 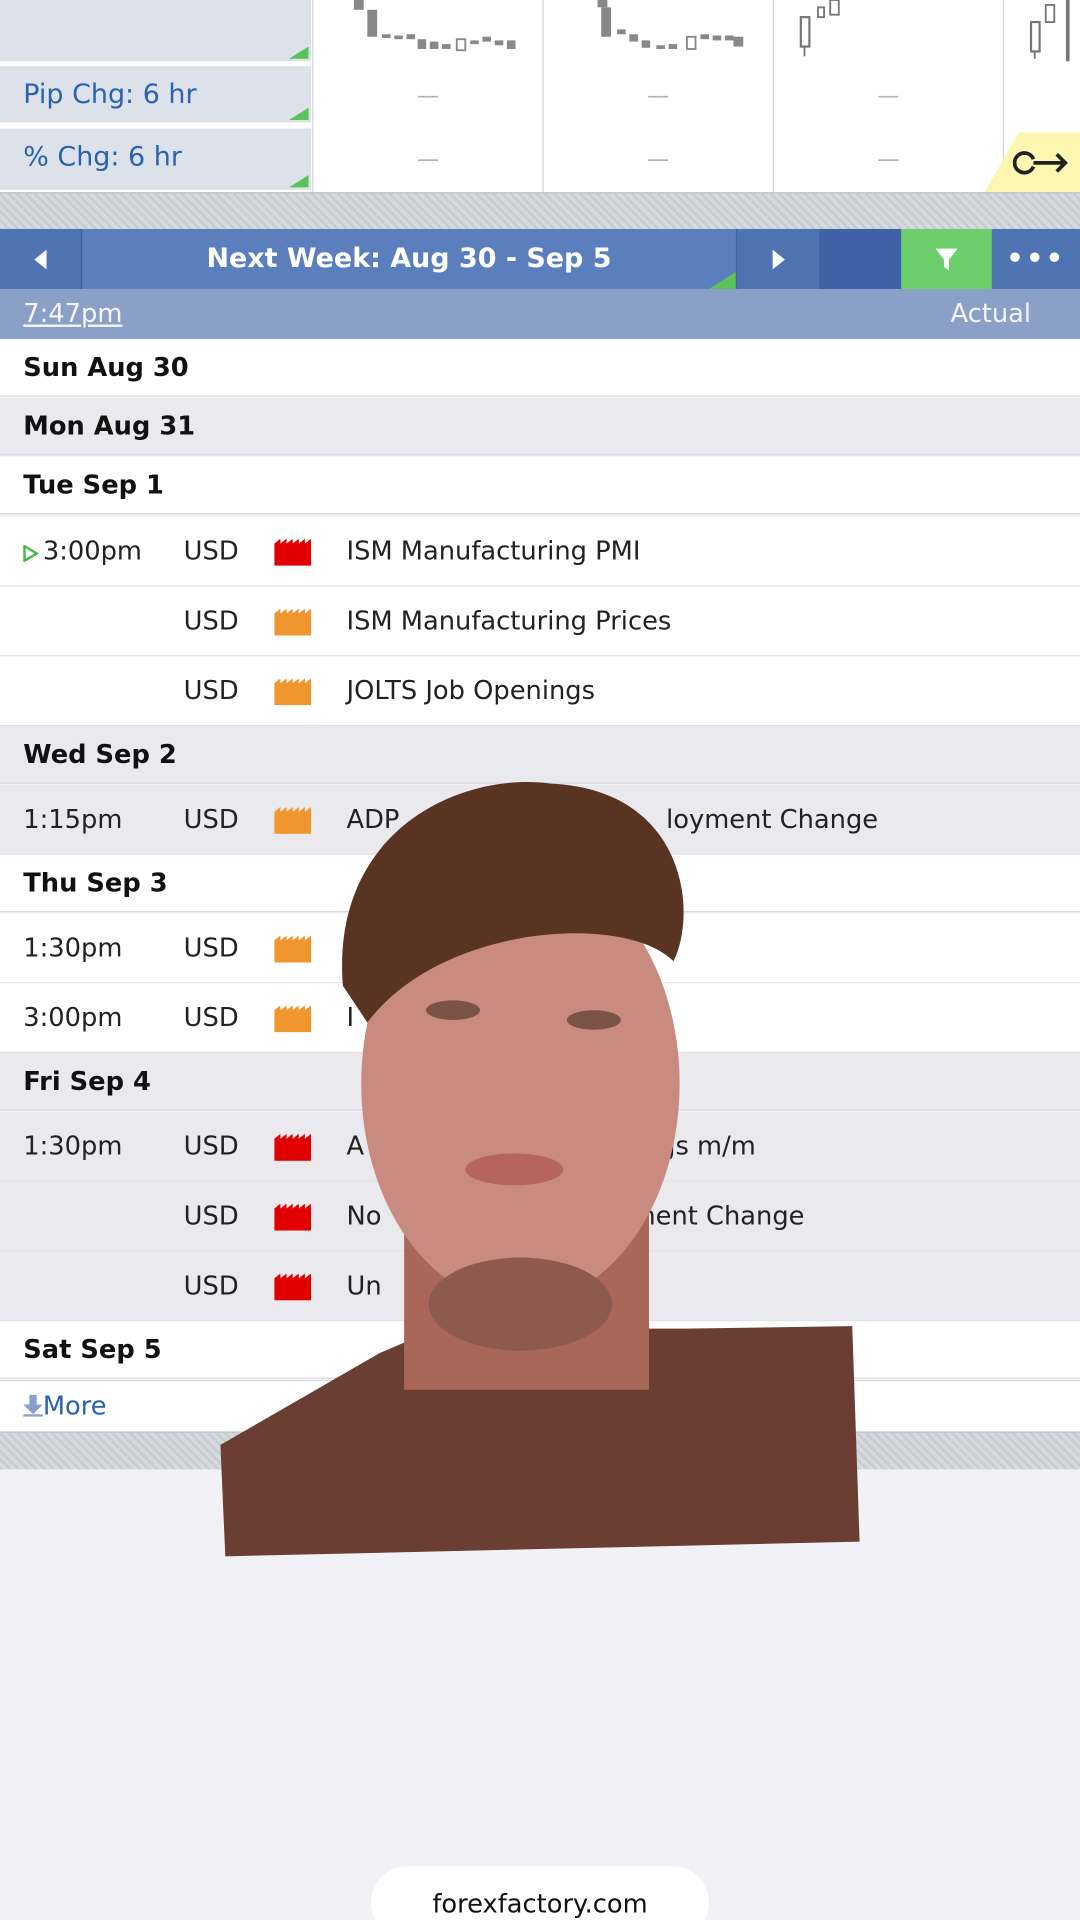 I want to click on more-options-button: •••, so click(x=1035, y=258).